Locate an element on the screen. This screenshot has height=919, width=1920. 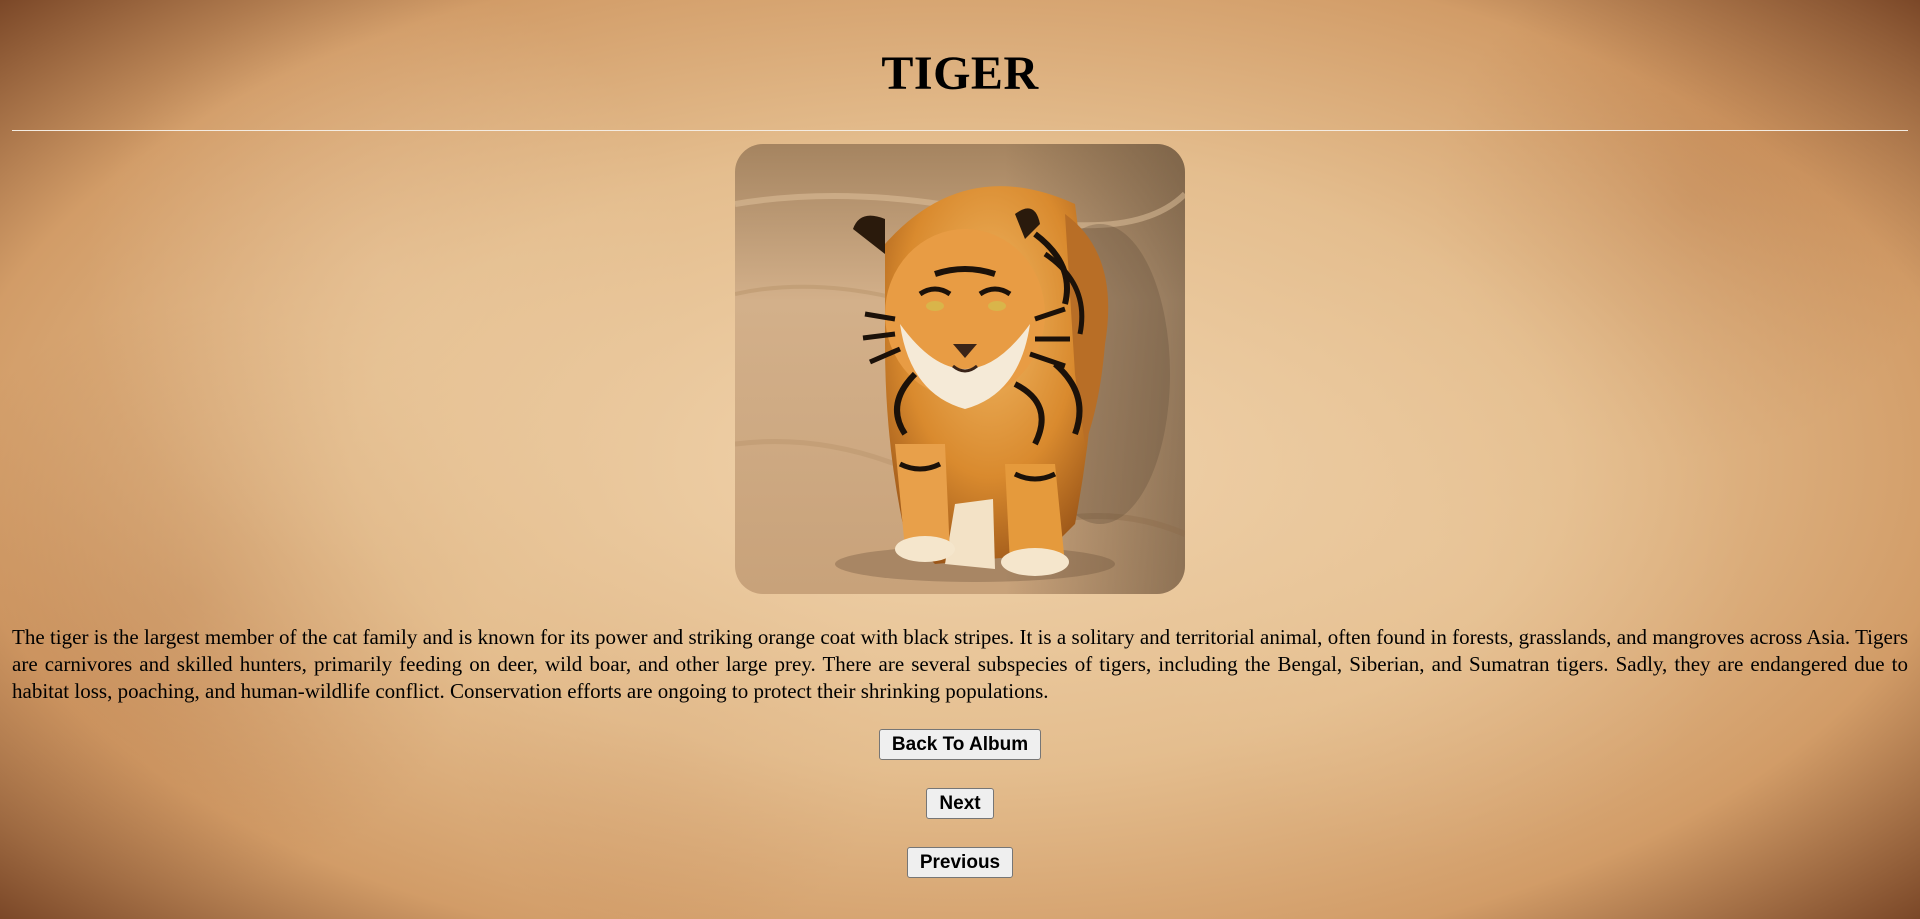
page-title: TIGER is located at coordinates (960, 73).